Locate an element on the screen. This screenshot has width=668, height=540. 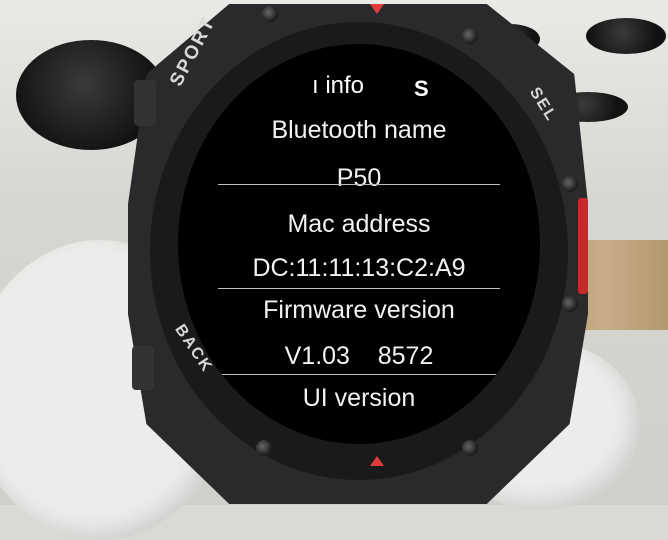
top-red-marker is located at coordinates (377, 9).